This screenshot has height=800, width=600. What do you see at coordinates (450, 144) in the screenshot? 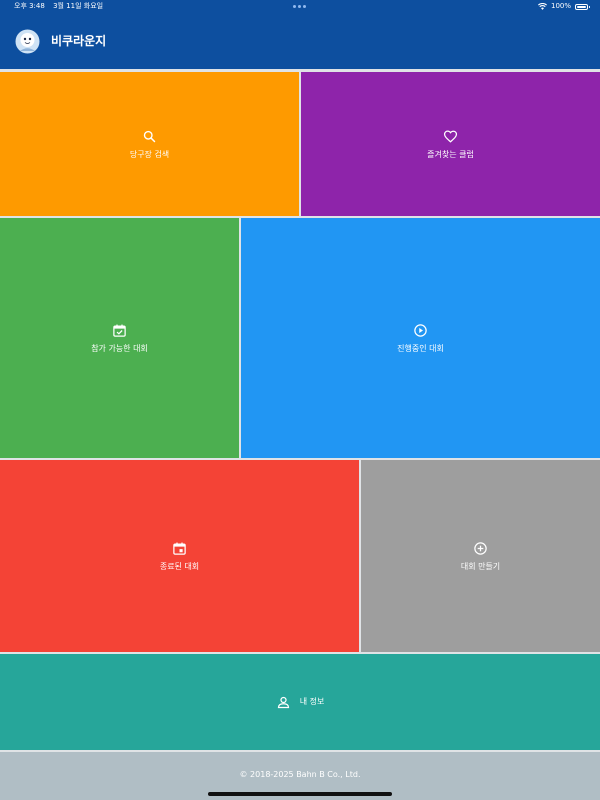
I see `tile-favorite-clubs: 즐겨찾는 클럽` at bounding box center [450, 144].